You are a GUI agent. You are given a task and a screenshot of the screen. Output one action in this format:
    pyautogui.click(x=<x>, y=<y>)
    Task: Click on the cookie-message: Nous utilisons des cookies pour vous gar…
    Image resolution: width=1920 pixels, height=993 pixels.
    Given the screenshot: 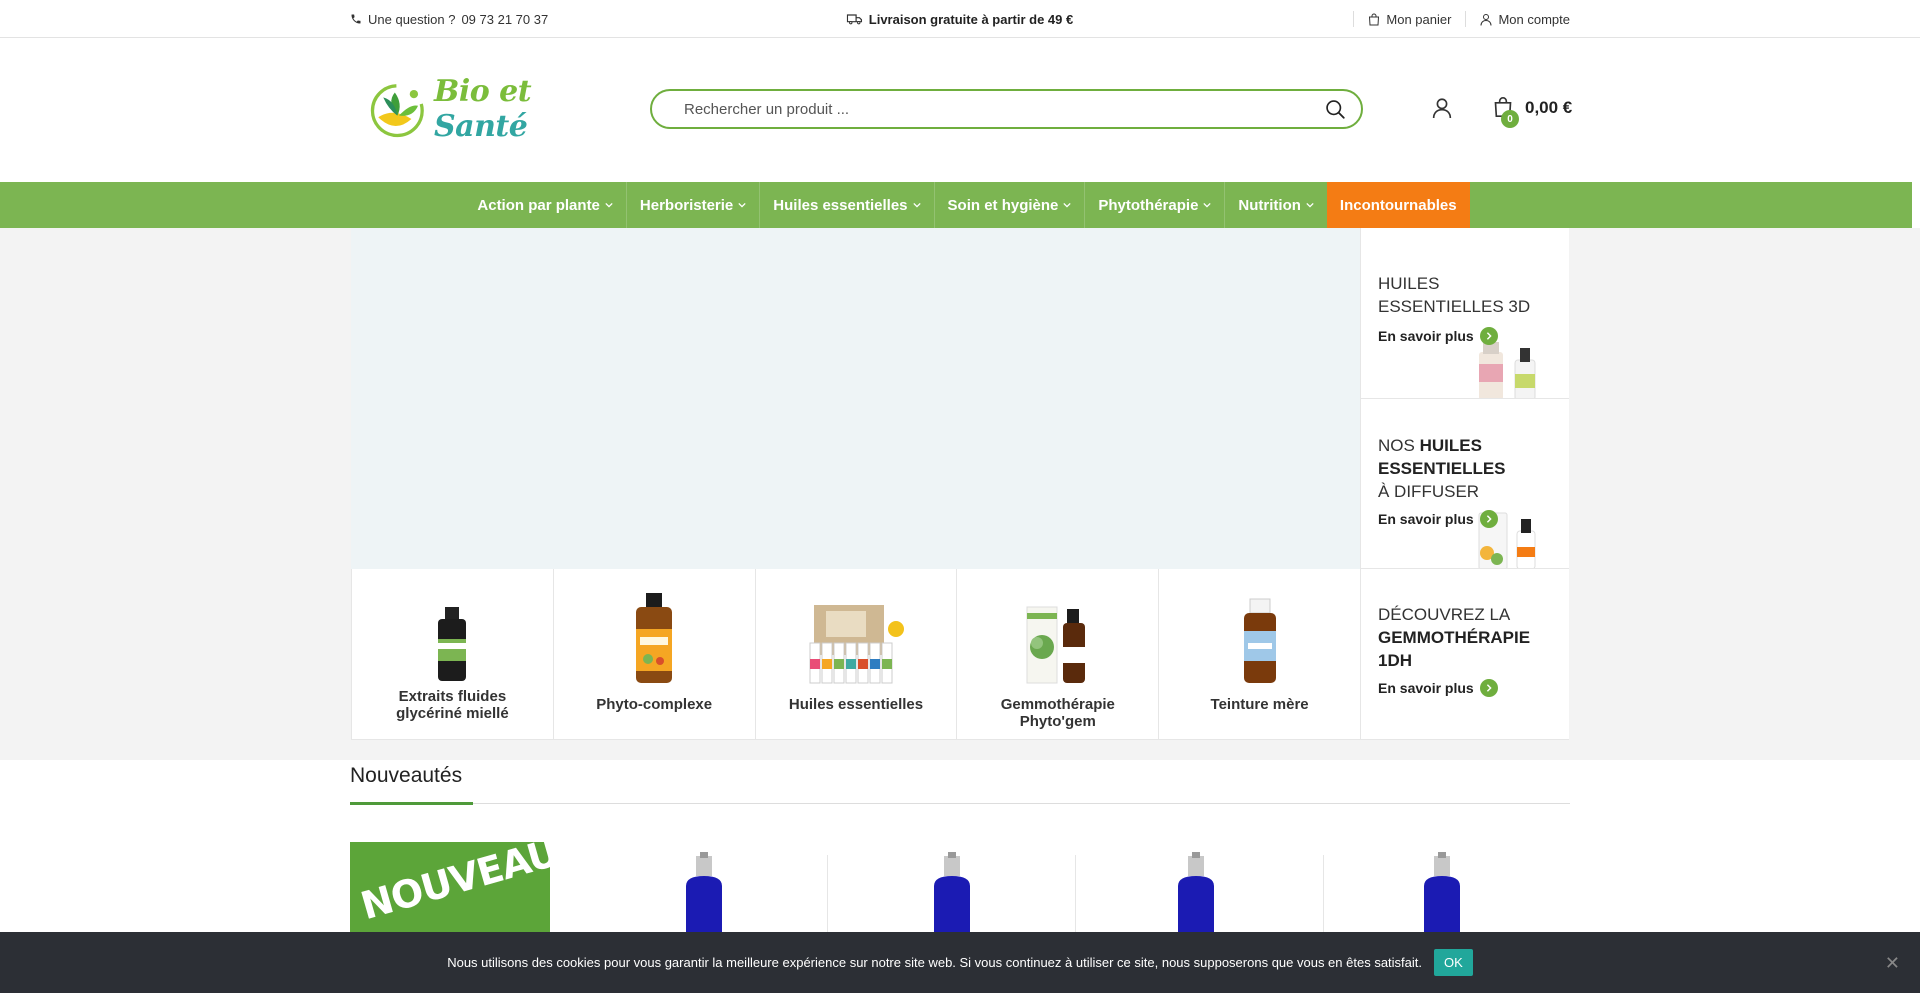 What is the action you would take?
    pyautogui.click(x=934, y=962)
    